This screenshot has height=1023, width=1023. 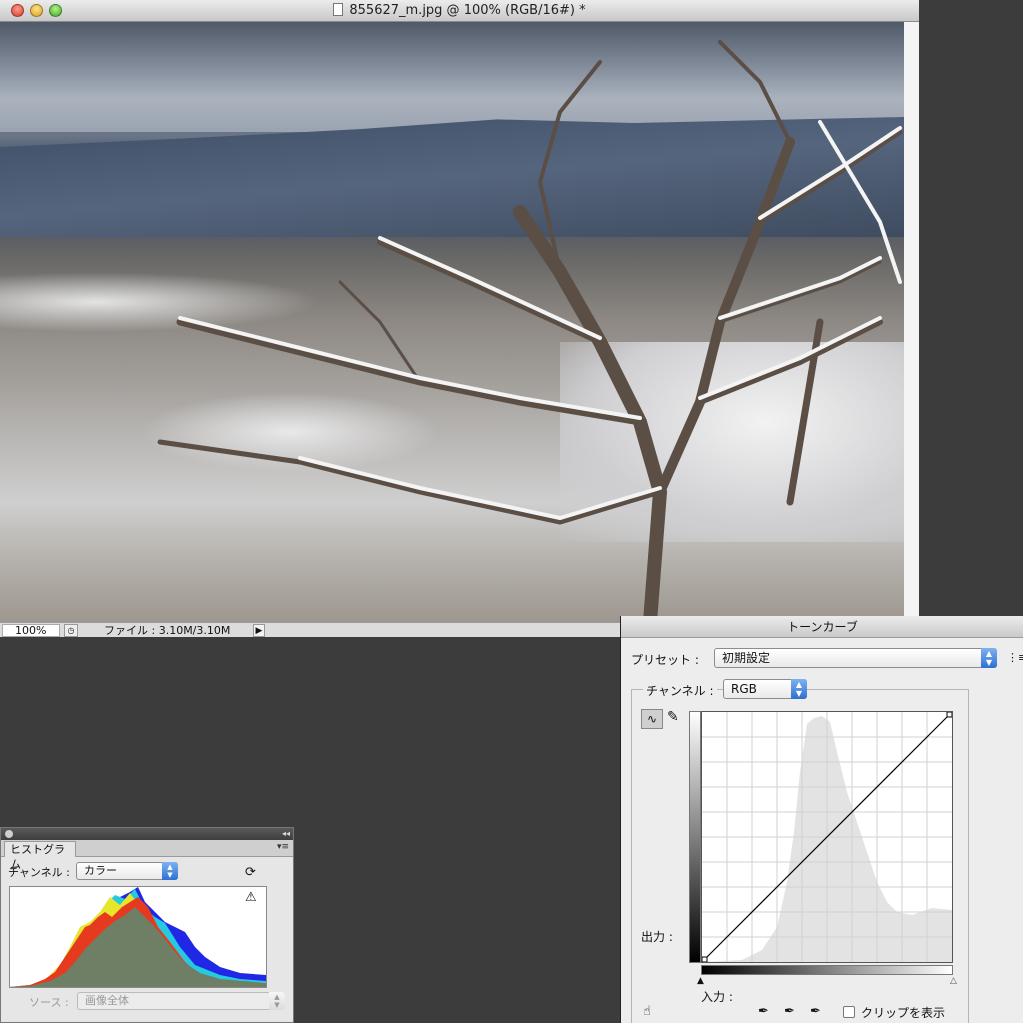 I want to click on histogram-channel-label: チャンネル :, so click(x=39, y=872).